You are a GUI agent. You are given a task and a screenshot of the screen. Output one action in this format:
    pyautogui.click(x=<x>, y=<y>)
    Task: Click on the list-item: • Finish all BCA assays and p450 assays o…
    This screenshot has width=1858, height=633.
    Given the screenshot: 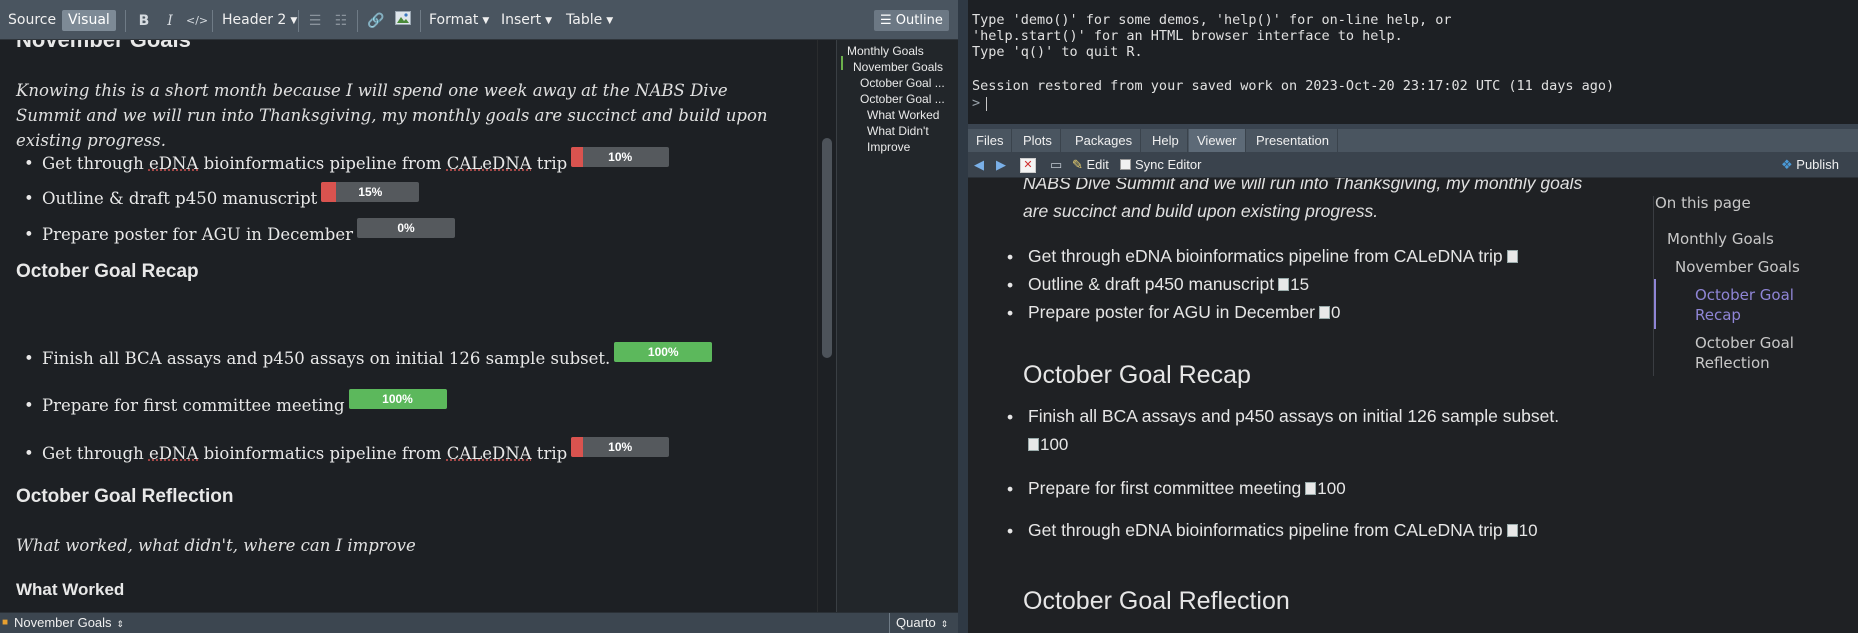 What is the action you would take?
    pyautogui.click(x=368, y=355)
    